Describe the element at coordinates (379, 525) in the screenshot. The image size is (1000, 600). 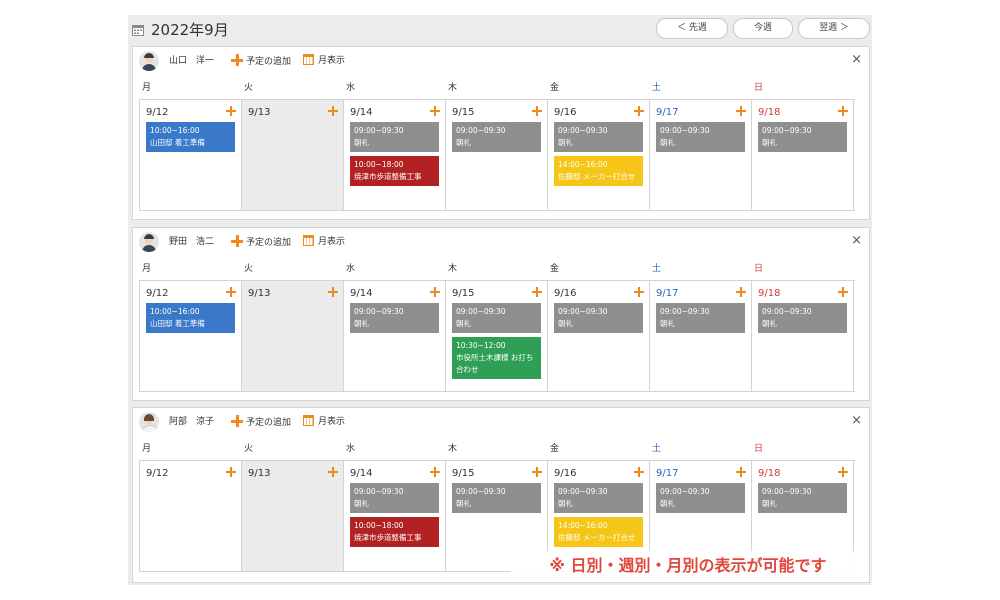
I see `event-time: 10:00~18:00` at that location.